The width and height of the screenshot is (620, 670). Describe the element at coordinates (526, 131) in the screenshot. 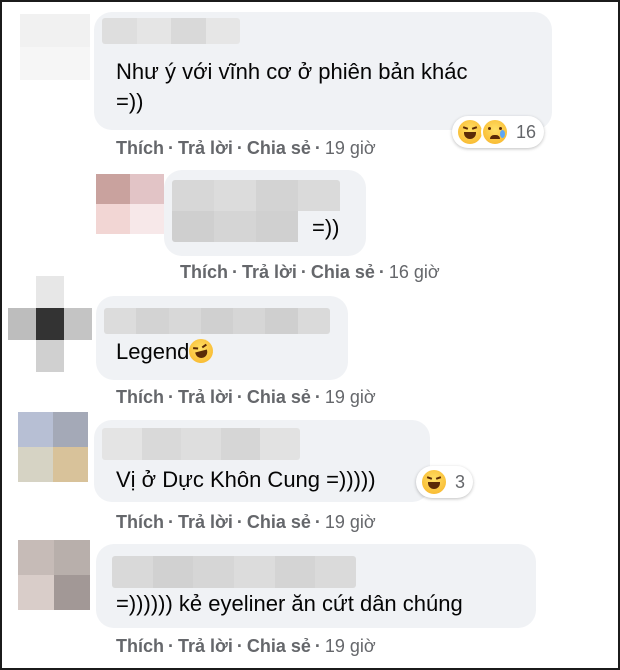

I see `reaction-count: 16` at that location.